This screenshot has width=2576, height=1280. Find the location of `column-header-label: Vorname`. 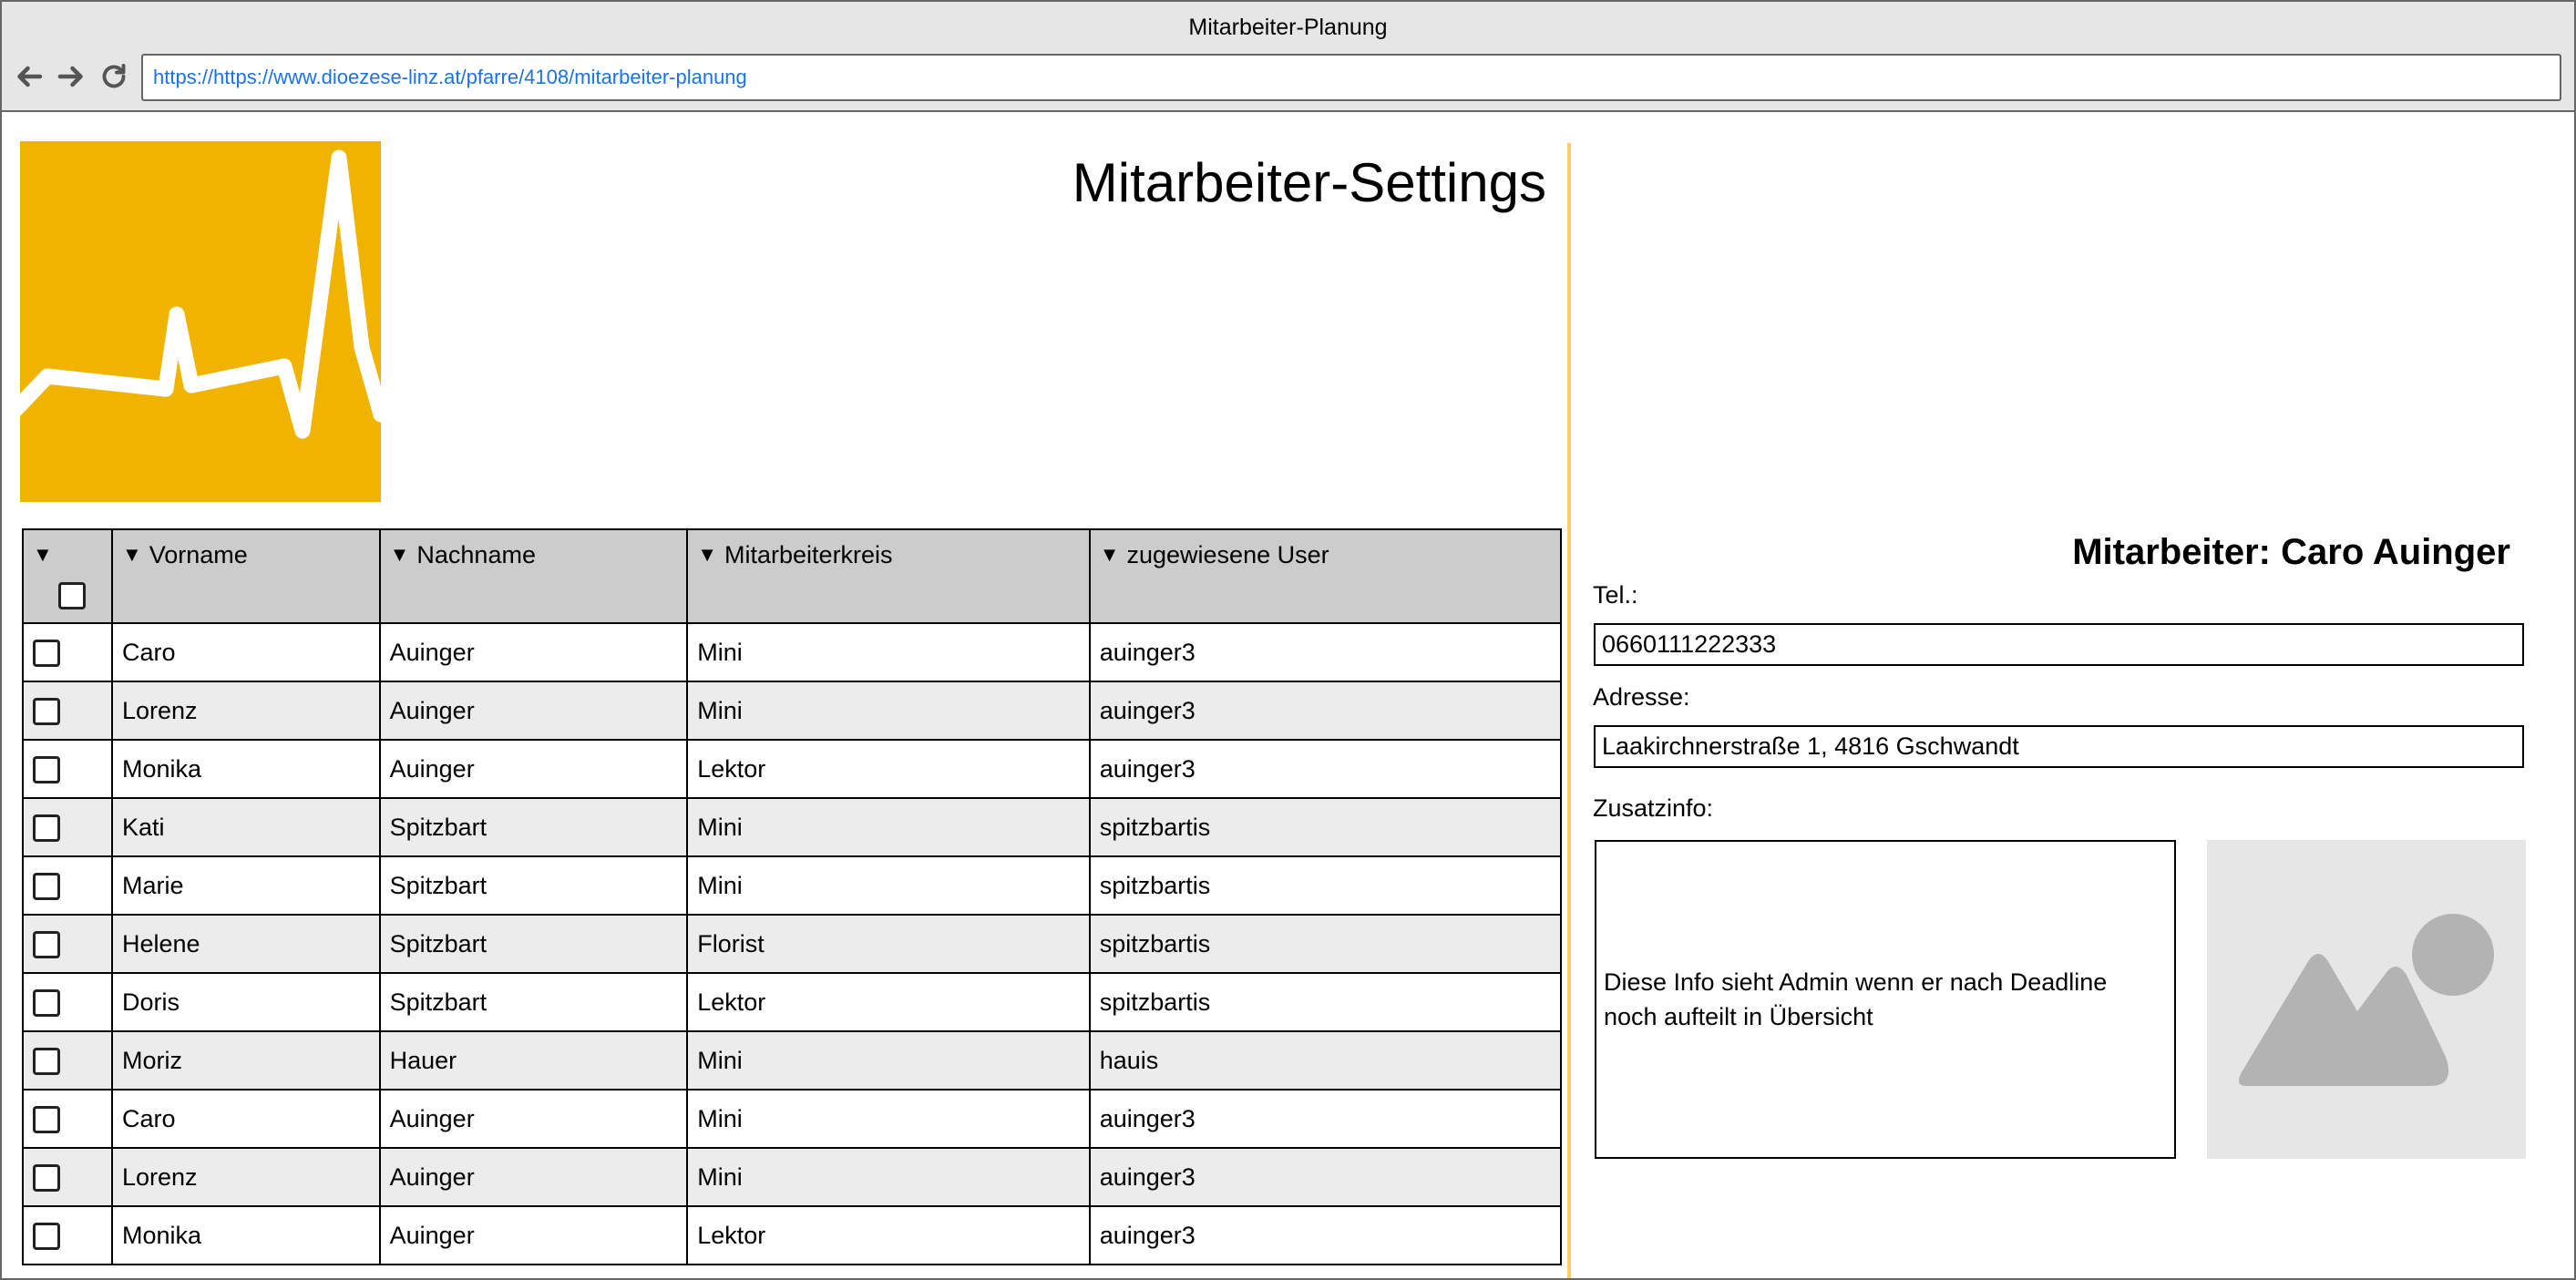

column-header-label: Vorname is located at coordinates (198, 554).